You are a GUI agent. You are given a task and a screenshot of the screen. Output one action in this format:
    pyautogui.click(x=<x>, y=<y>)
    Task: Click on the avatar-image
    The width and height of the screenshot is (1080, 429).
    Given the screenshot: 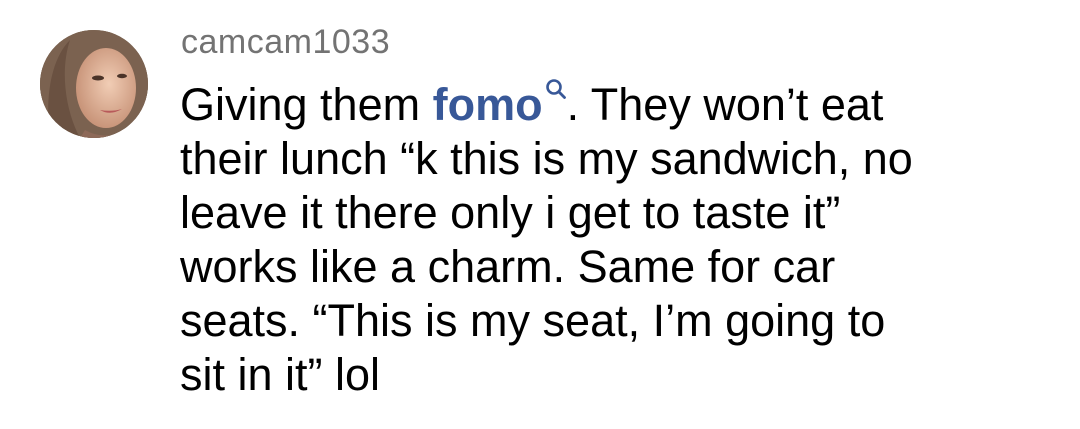 What is the action you would take?
    pyautogui.click(x=94, y=84)
    